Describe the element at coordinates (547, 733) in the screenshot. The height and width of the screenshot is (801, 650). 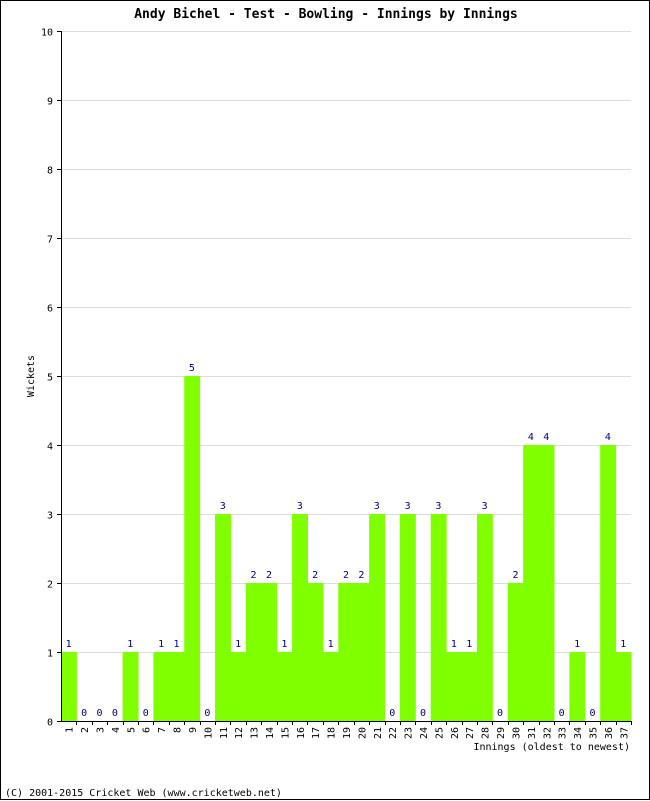
I see `x-tick-label: 32` at that location.